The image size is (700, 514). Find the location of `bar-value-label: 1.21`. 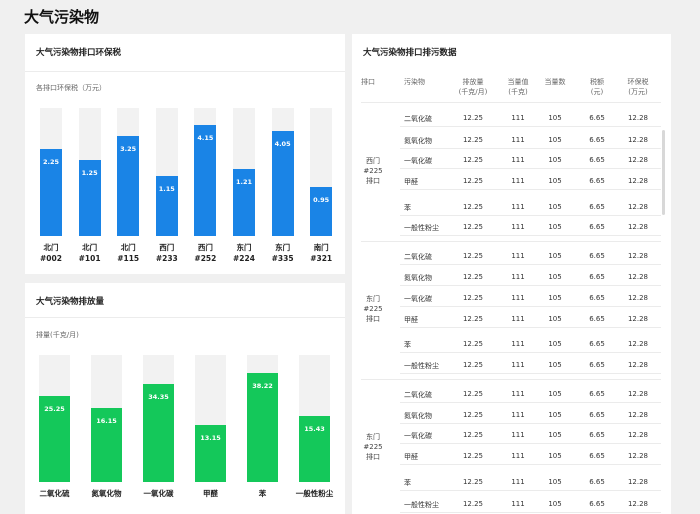

bar-value-label: 1.21 is located at coordinates (244, 182).